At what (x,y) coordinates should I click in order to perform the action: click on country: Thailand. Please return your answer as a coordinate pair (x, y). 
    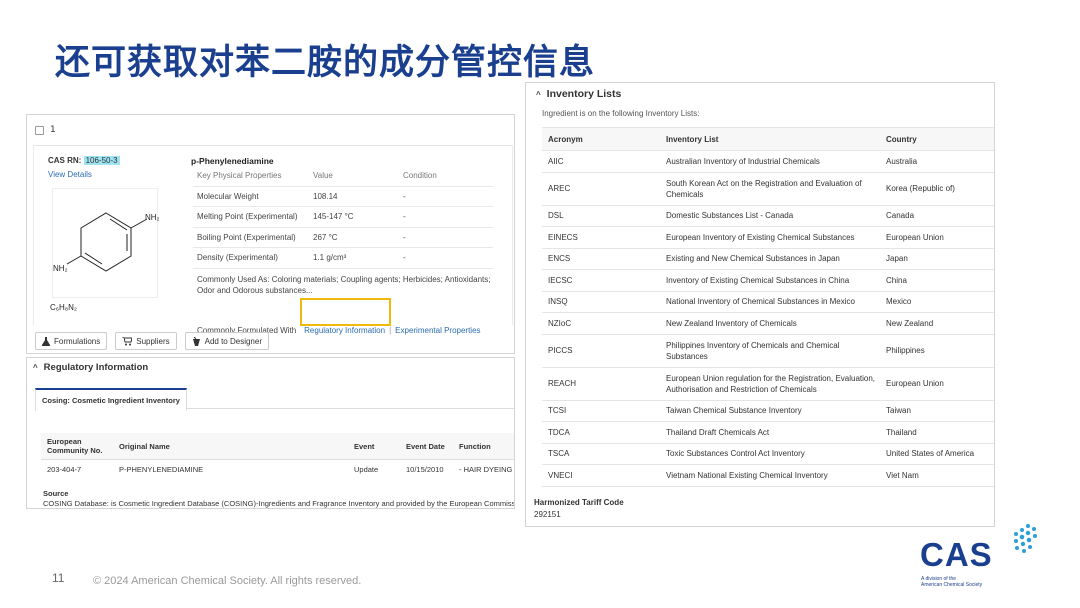
    Looking at the image, I should click on (901, 432).